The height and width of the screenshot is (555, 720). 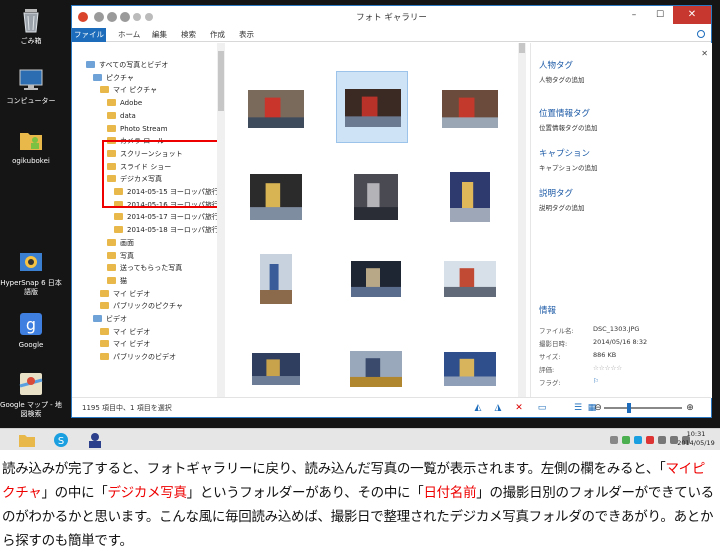 I want to click on info-pane-close-icon: ✕, so click(x=704, y=53).